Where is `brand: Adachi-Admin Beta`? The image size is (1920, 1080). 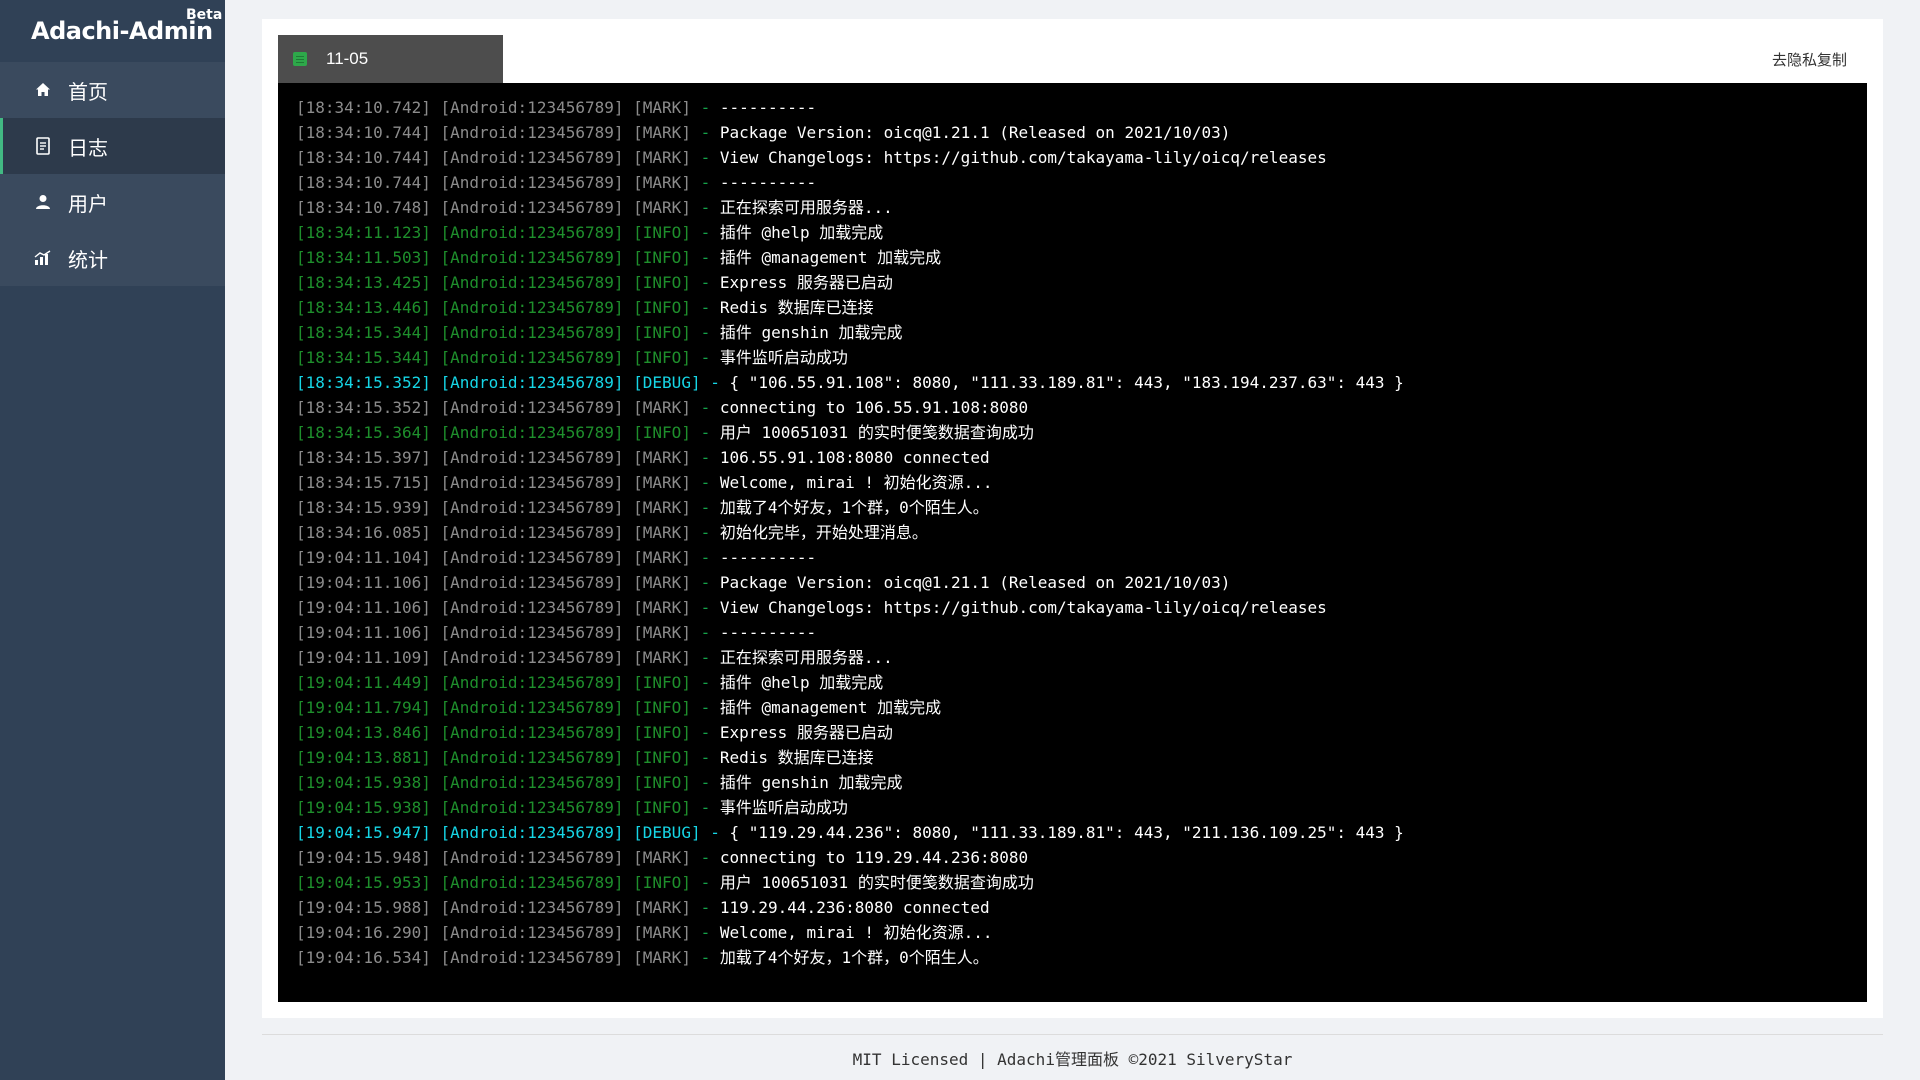 brand: Adachi-Admin Beta is located at coordinates (112, 31).